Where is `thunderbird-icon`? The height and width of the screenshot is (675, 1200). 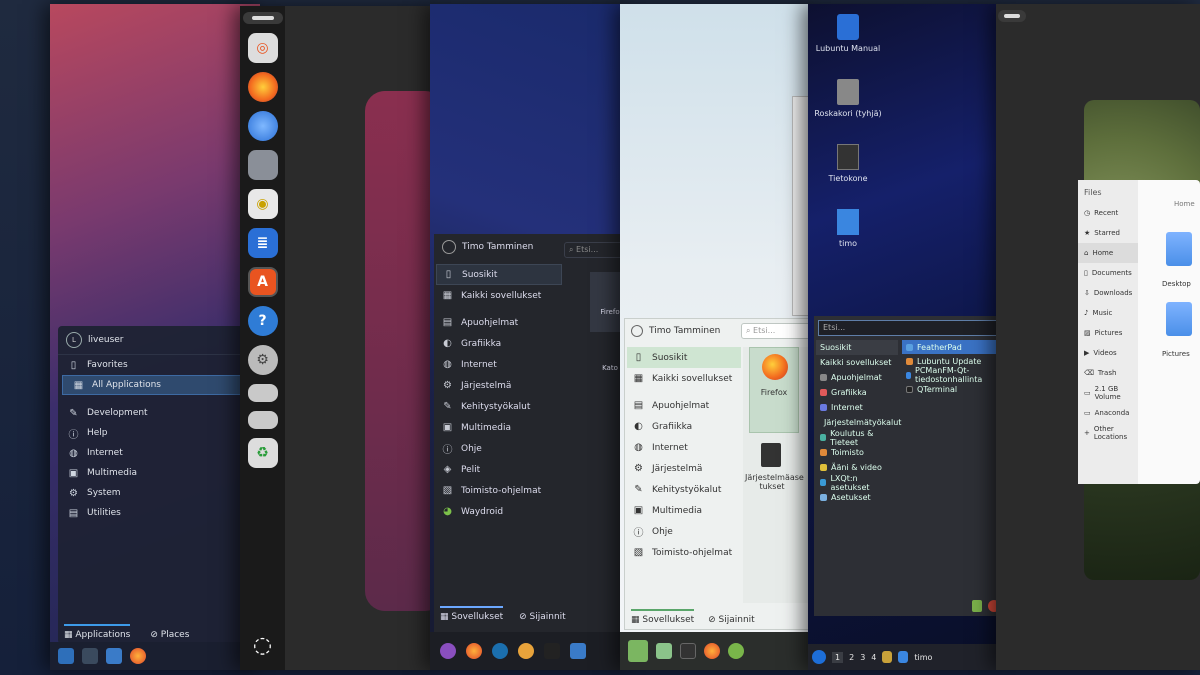
thunderbird-icon is located at coordinates (262, 126).